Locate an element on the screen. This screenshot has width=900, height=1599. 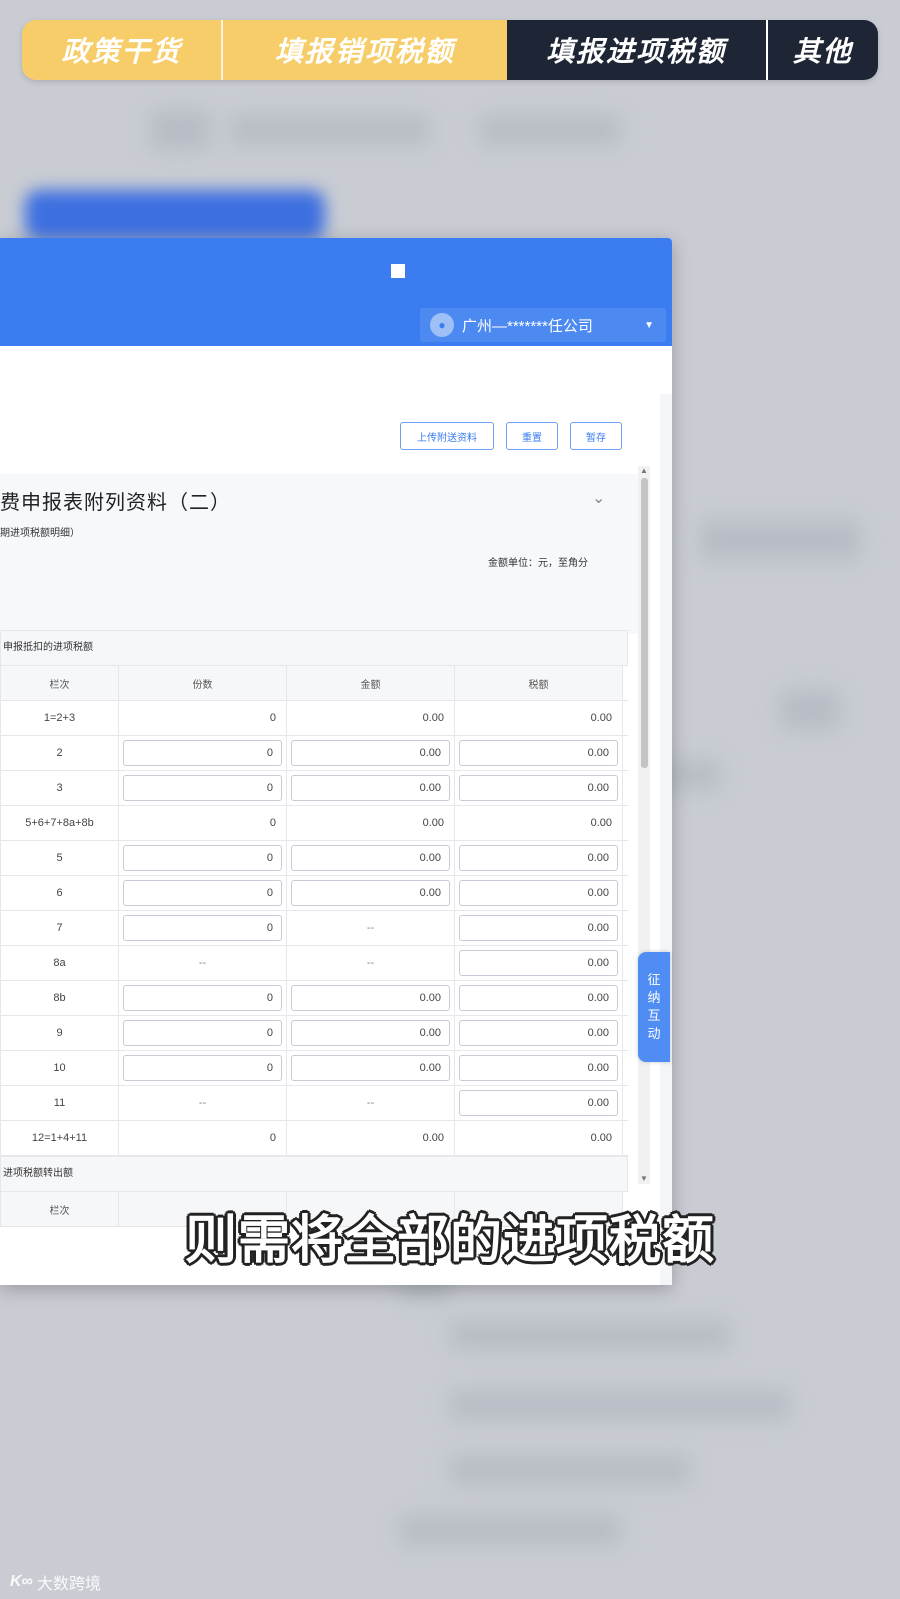
form-subtitle: 期进项税额明细） is located at coordinates (40, 533).